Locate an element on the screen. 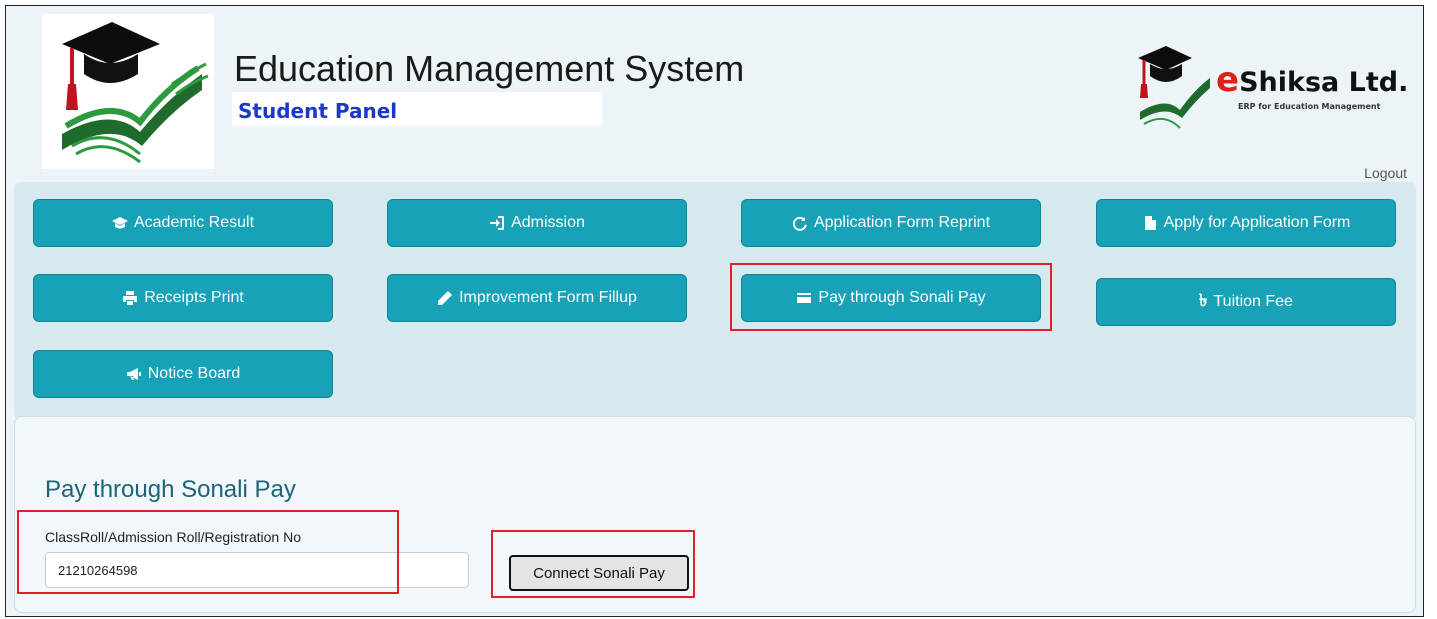 This screenshot has width=1437, height=619. app-title: Education Management System is located at coordinates (489, 68).